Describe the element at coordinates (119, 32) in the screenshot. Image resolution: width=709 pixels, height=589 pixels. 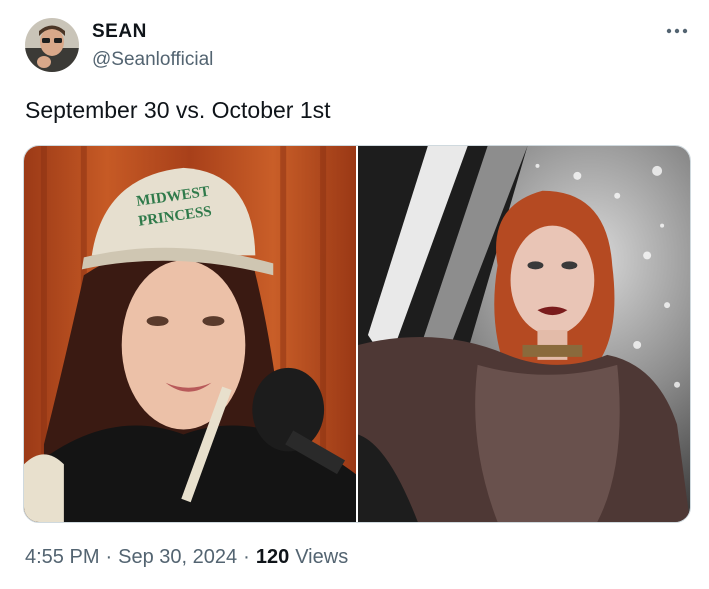
I see `display-name: SEAN` at that location.